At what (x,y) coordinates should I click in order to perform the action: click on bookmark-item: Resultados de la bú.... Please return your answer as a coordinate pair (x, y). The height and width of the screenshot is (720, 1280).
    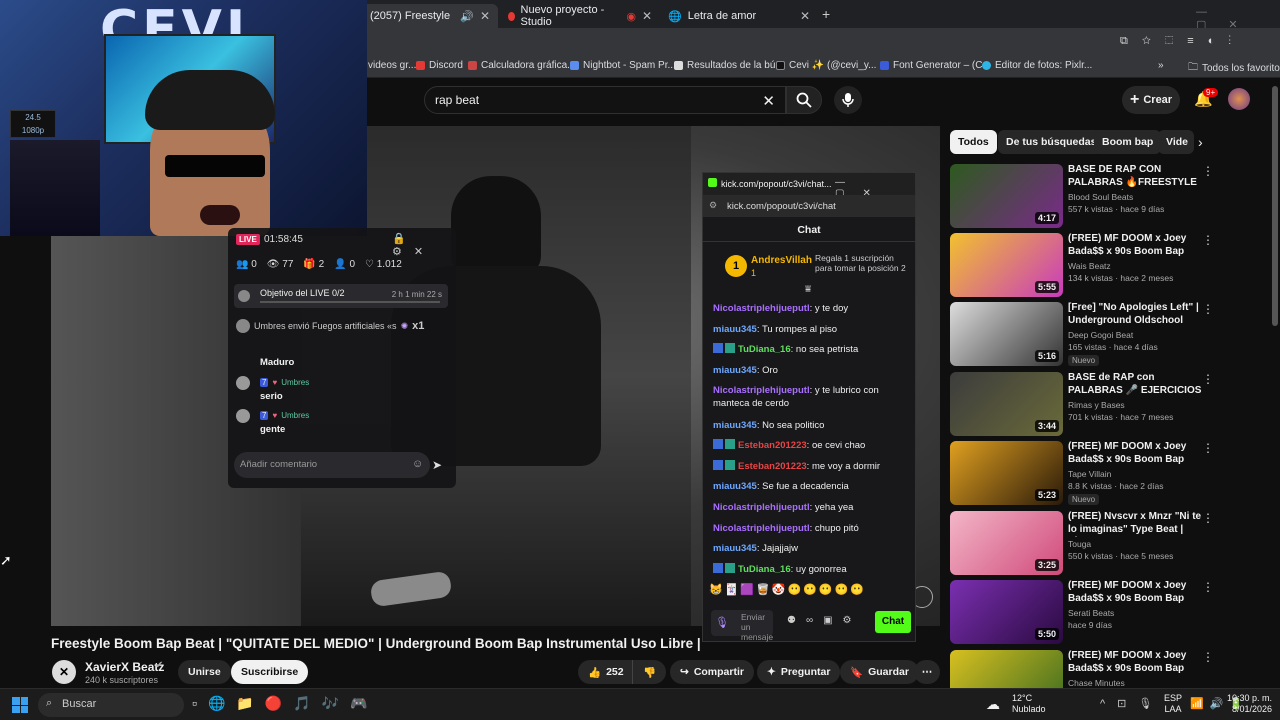
    Looking at the image, I should click on (729, 65).